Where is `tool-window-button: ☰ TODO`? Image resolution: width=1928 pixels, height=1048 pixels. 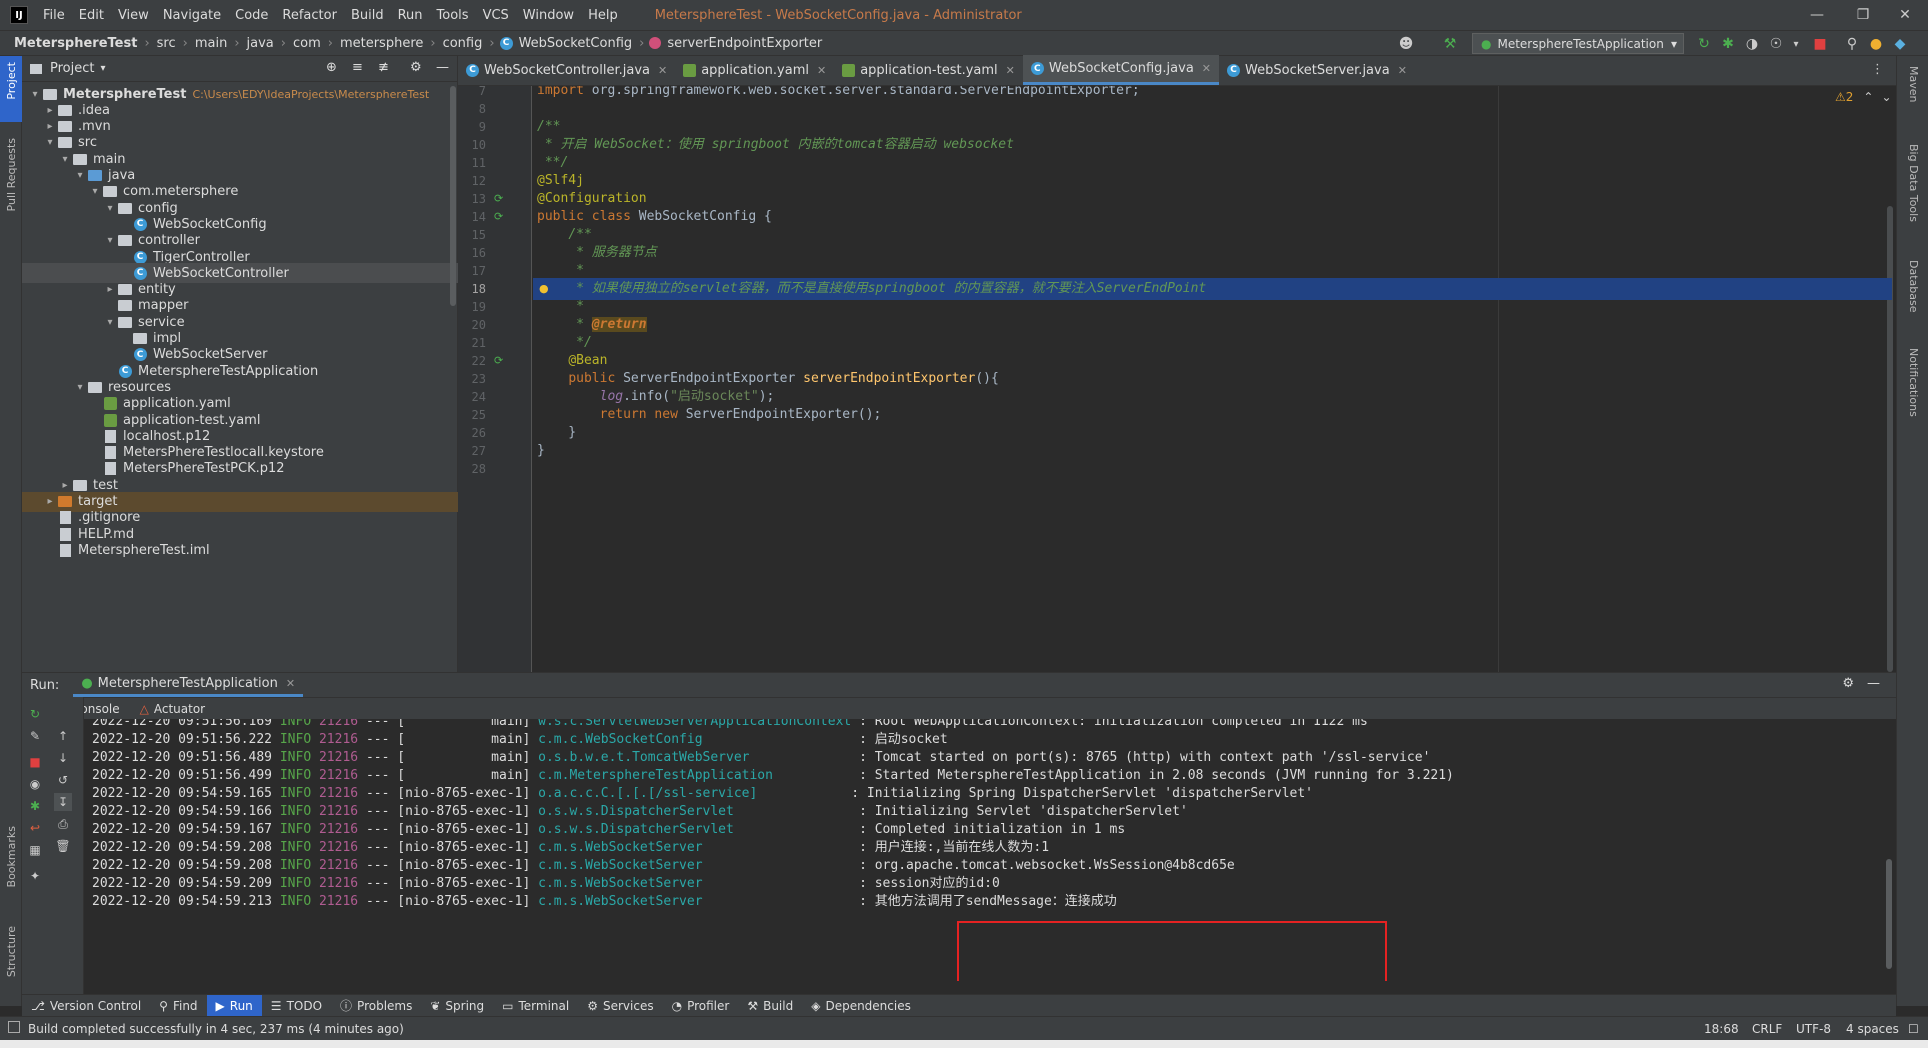
tool-window-button: ☰ TODO is located at coordinates (296, 1006).